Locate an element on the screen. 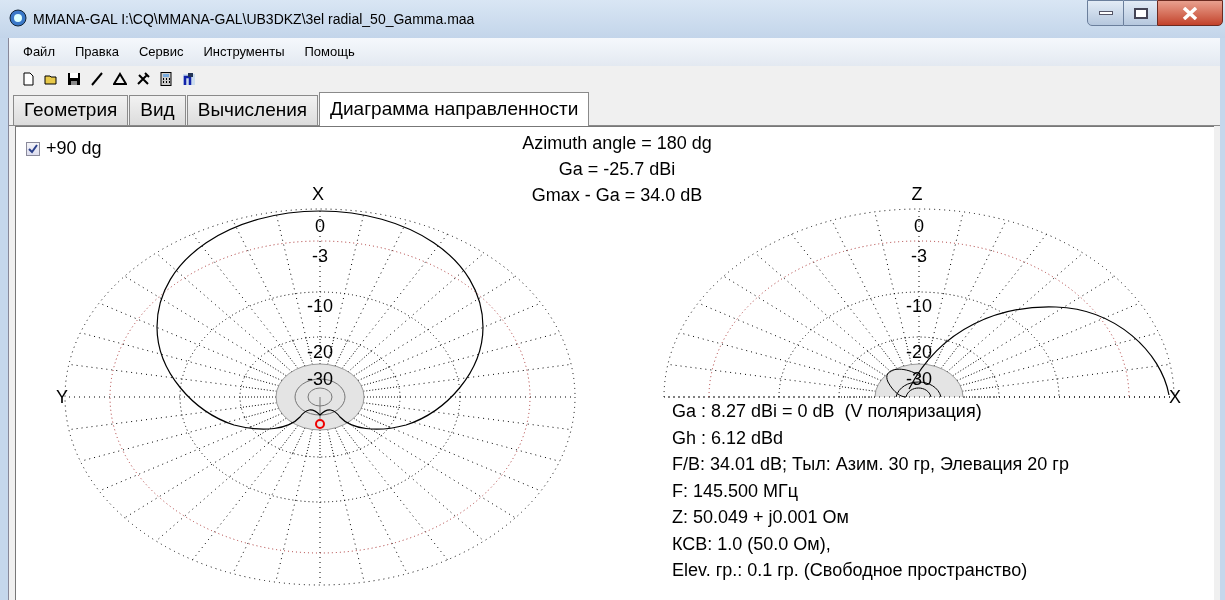 The image size is (1225, 600). result-line: Gh : 6.12 dBd is located at coordinates (728, 438).